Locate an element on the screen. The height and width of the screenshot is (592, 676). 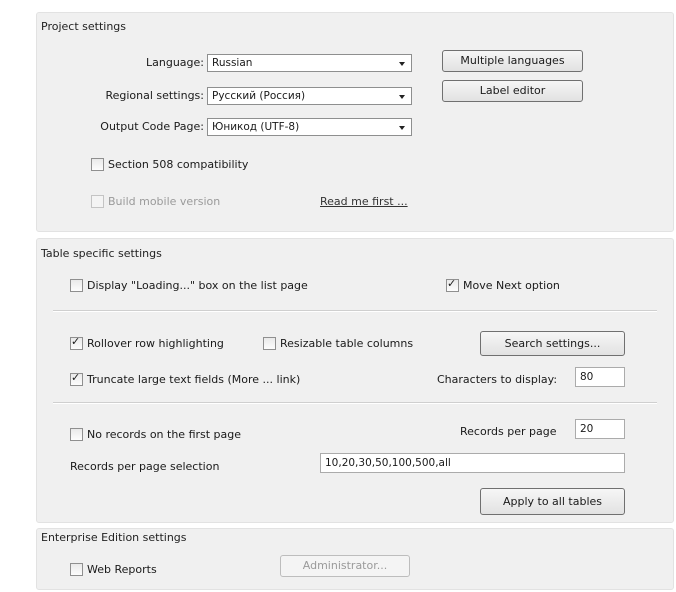
characters-to-display-input: 80 is located at coordinates (600, 377).